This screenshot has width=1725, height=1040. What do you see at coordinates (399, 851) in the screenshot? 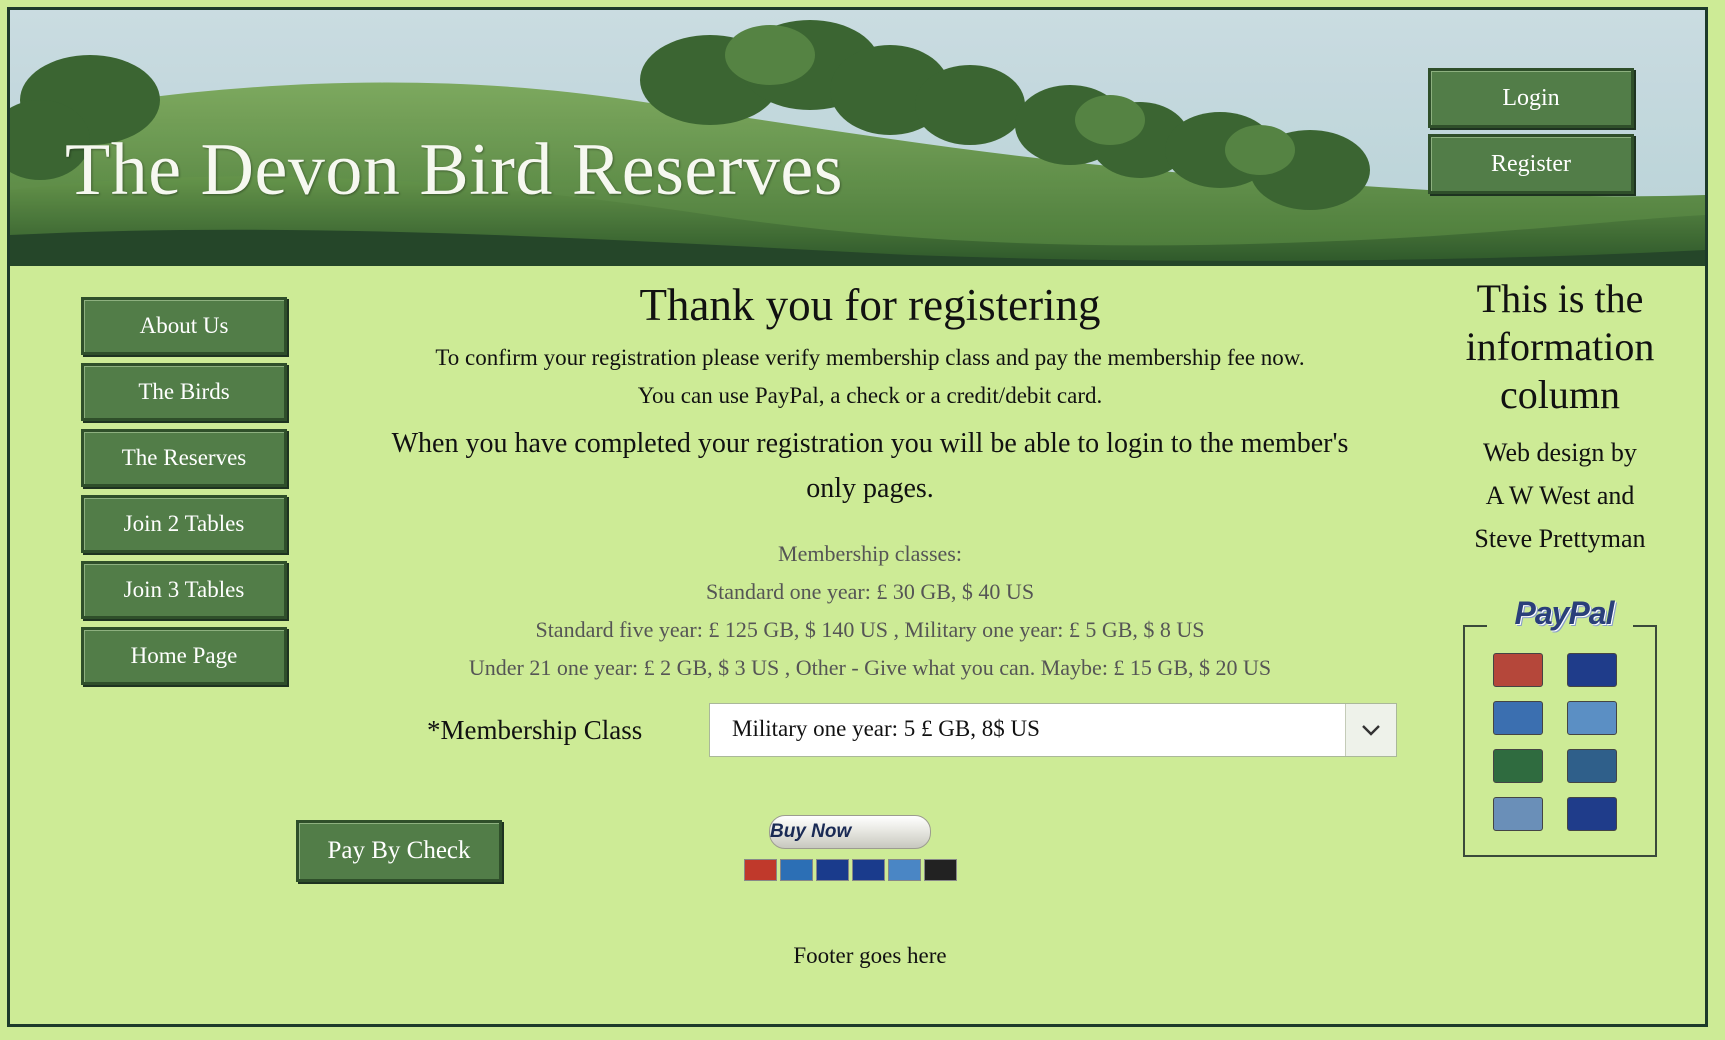
I see `pay-by-check-button: Pay By Check` at bounding box center [399, 851].